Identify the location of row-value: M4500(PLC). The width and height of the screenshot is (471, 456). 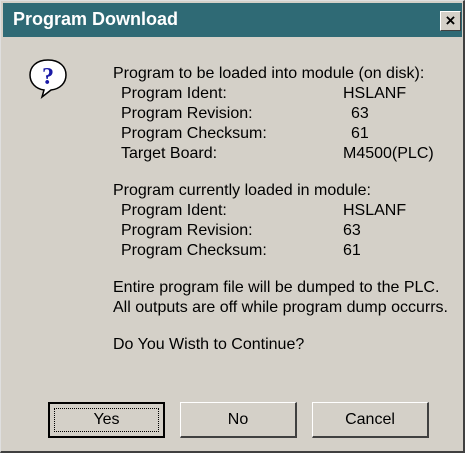
(388, 153).